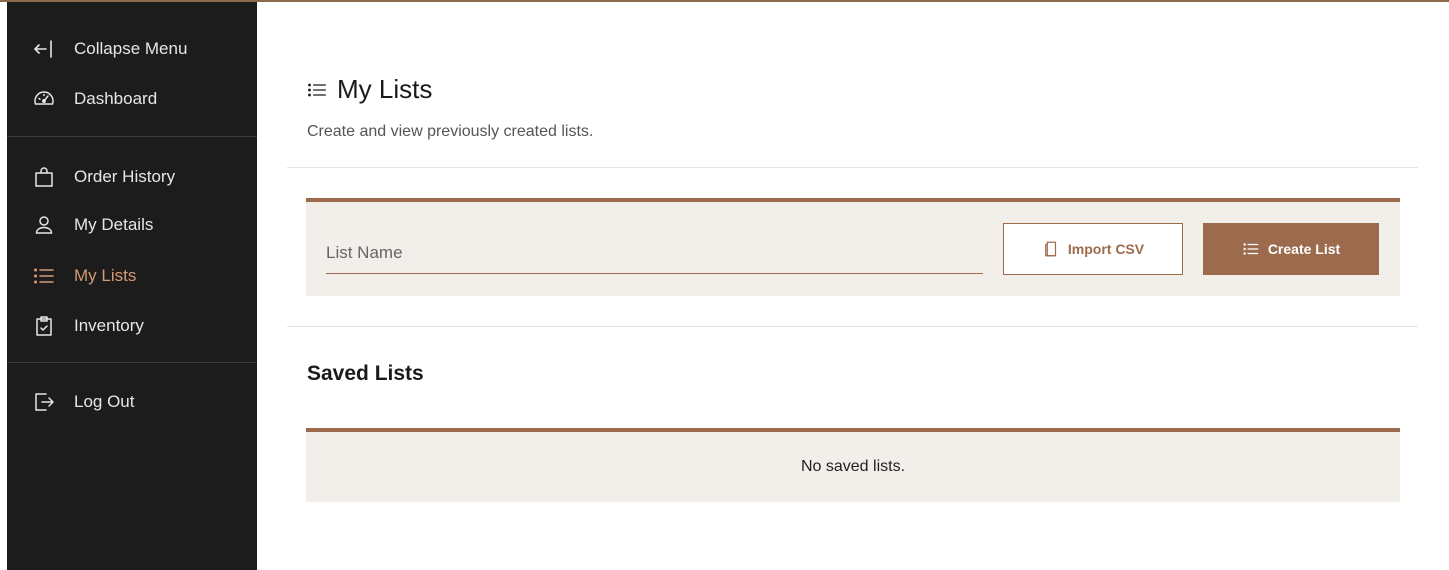 The height and width of the screenshot is (570, 1449). Describe the element at coordinates (116, 98) in the screenshot. I see `sidebar-item-label: Dashboard` at that location.